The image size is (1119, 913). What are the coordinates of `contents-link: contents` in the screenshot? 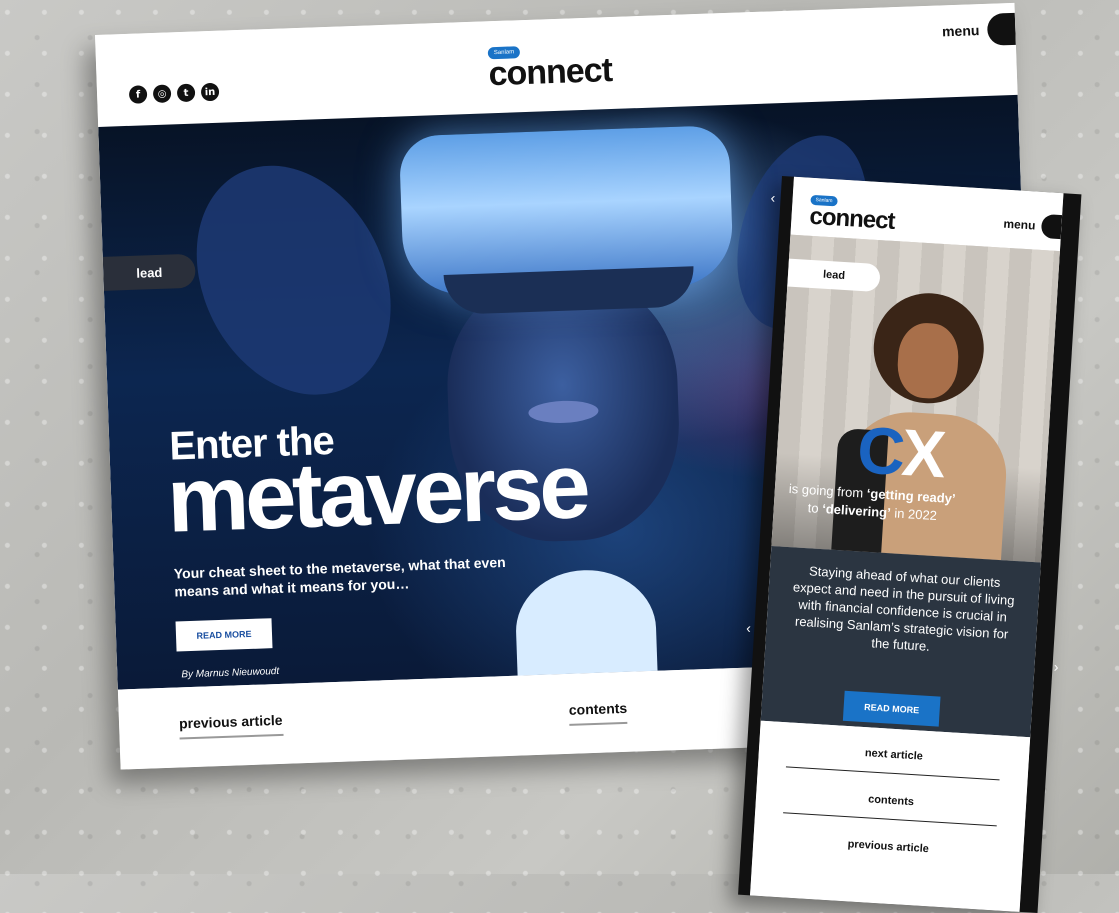 It's located at (598, 712).